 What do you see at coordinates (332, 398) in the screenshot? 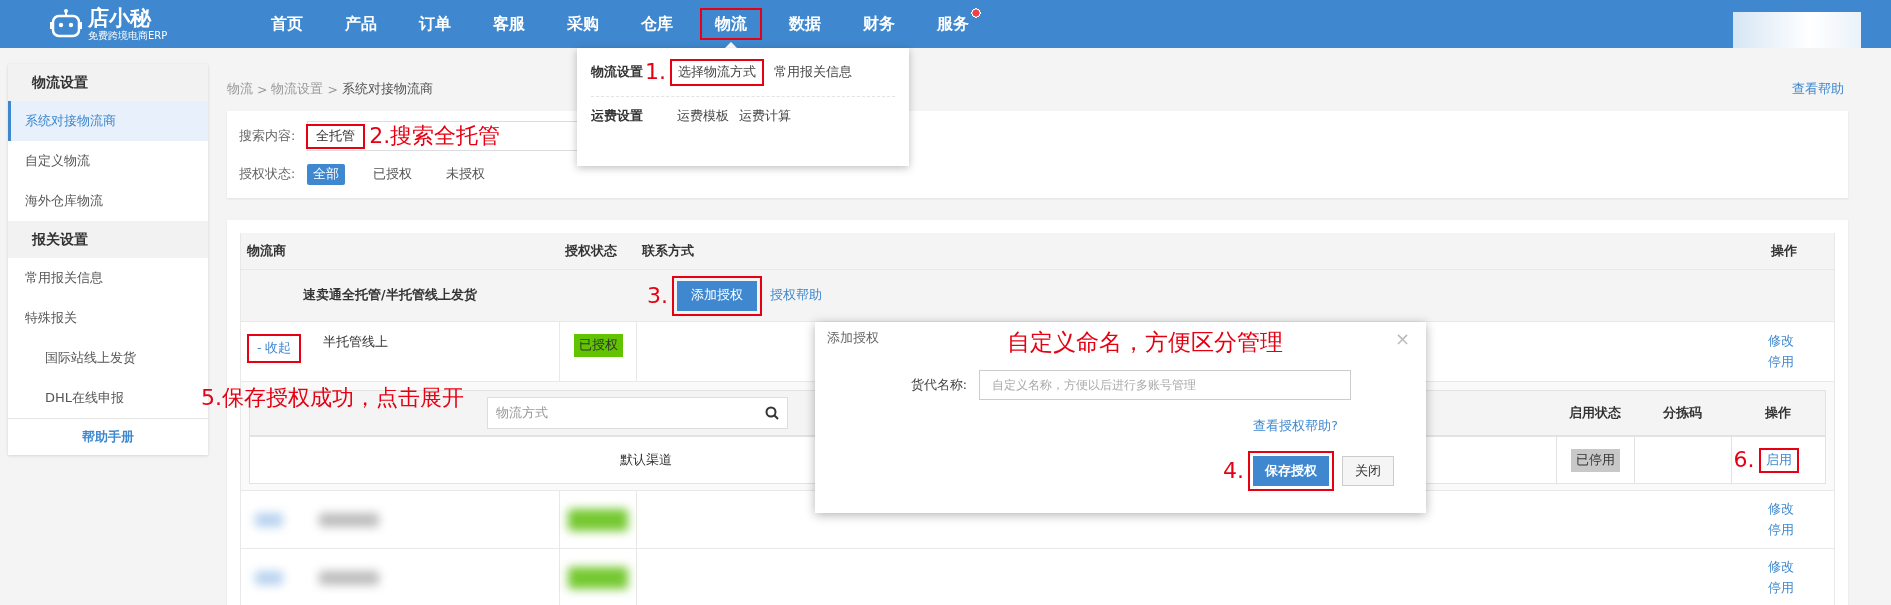
I see `annotation-text: 5.保存授权成功，点击展开` at bounding box center [332, 398].